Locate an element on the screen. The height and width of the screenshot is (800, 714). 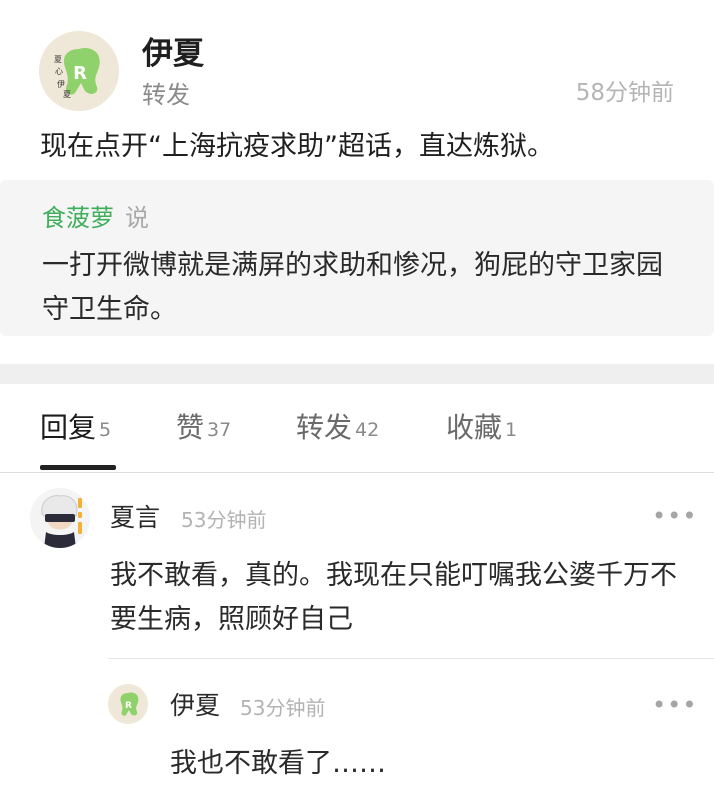
quoted-says-label: 说 is located at coordinates (137, 218).